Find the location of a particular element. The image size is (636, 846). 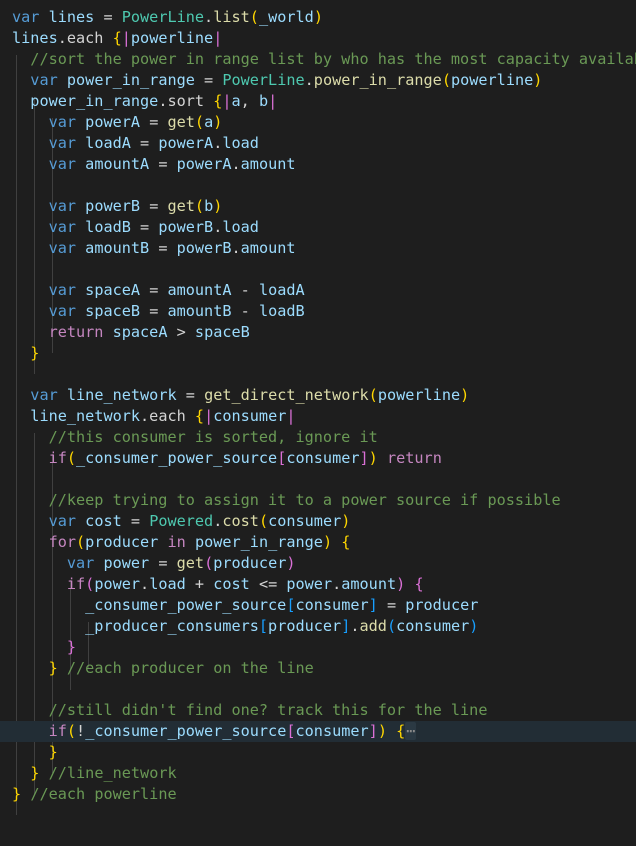

code-line: } //line_network is located at coordinates (318, 773).